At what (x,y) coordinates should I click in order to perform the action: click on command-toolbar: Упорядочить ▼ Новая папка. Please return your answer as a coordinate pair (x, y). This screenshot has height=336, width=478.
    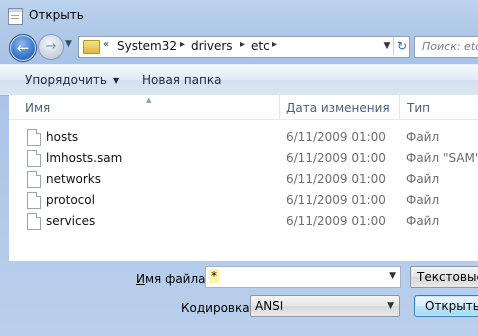
    Looking at the image, I should click on (239, 80).